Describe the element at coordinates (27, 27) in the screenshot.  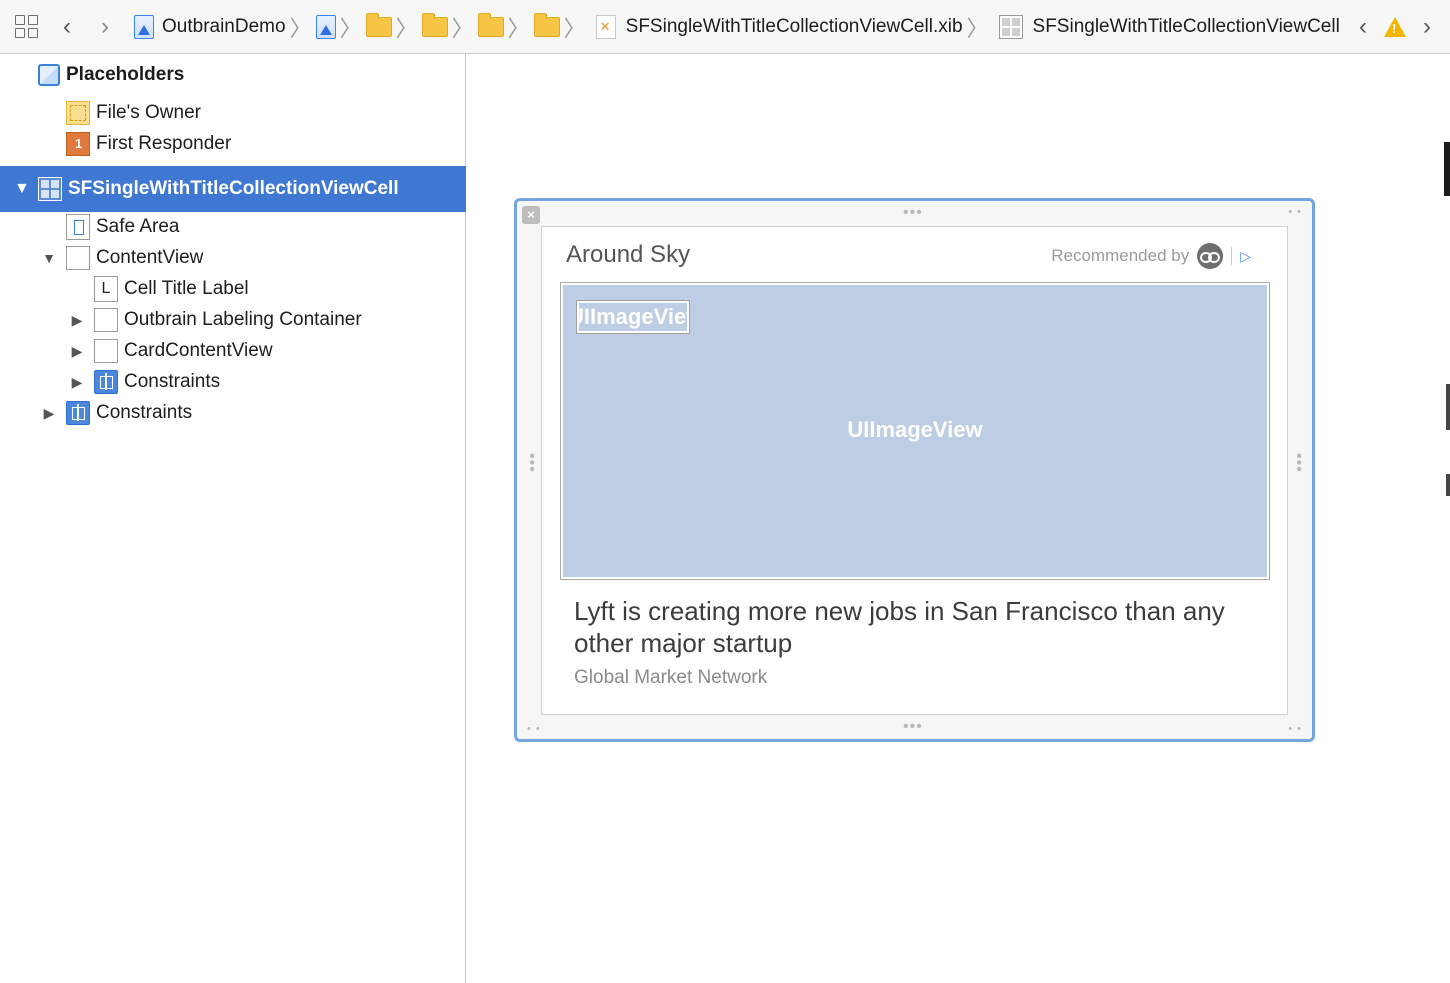
I see `related-items-icon` at that location.